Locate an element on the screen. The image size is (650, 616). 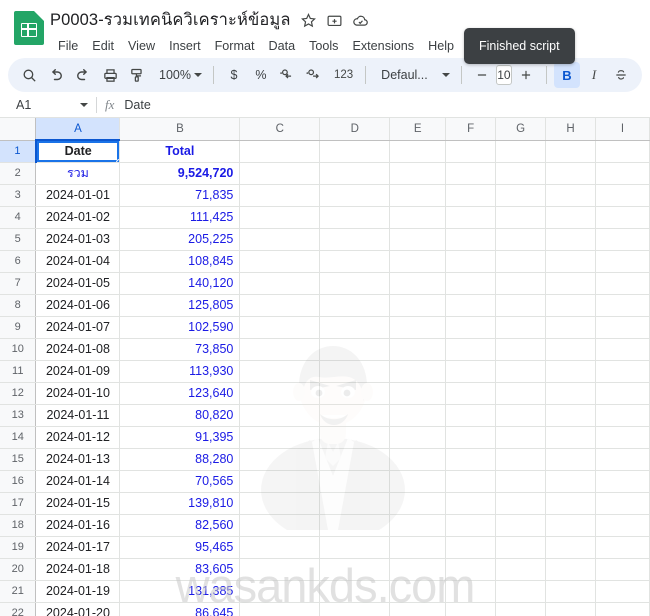
cell-D3 is located at coordinates (355, 195).